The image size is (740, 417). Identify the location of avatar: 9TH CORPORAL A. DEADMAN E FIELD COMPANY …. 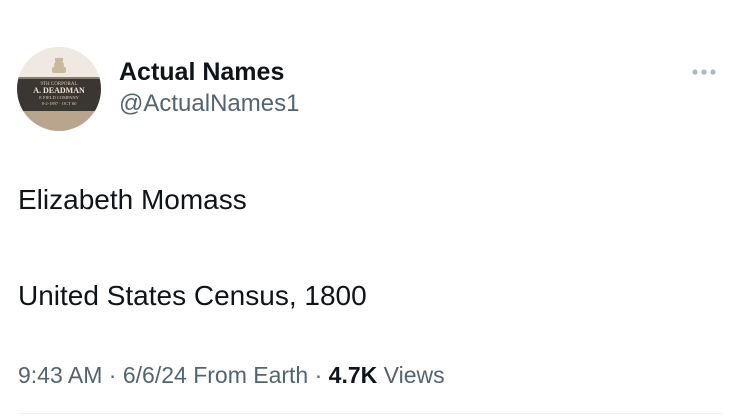
(59, 89).